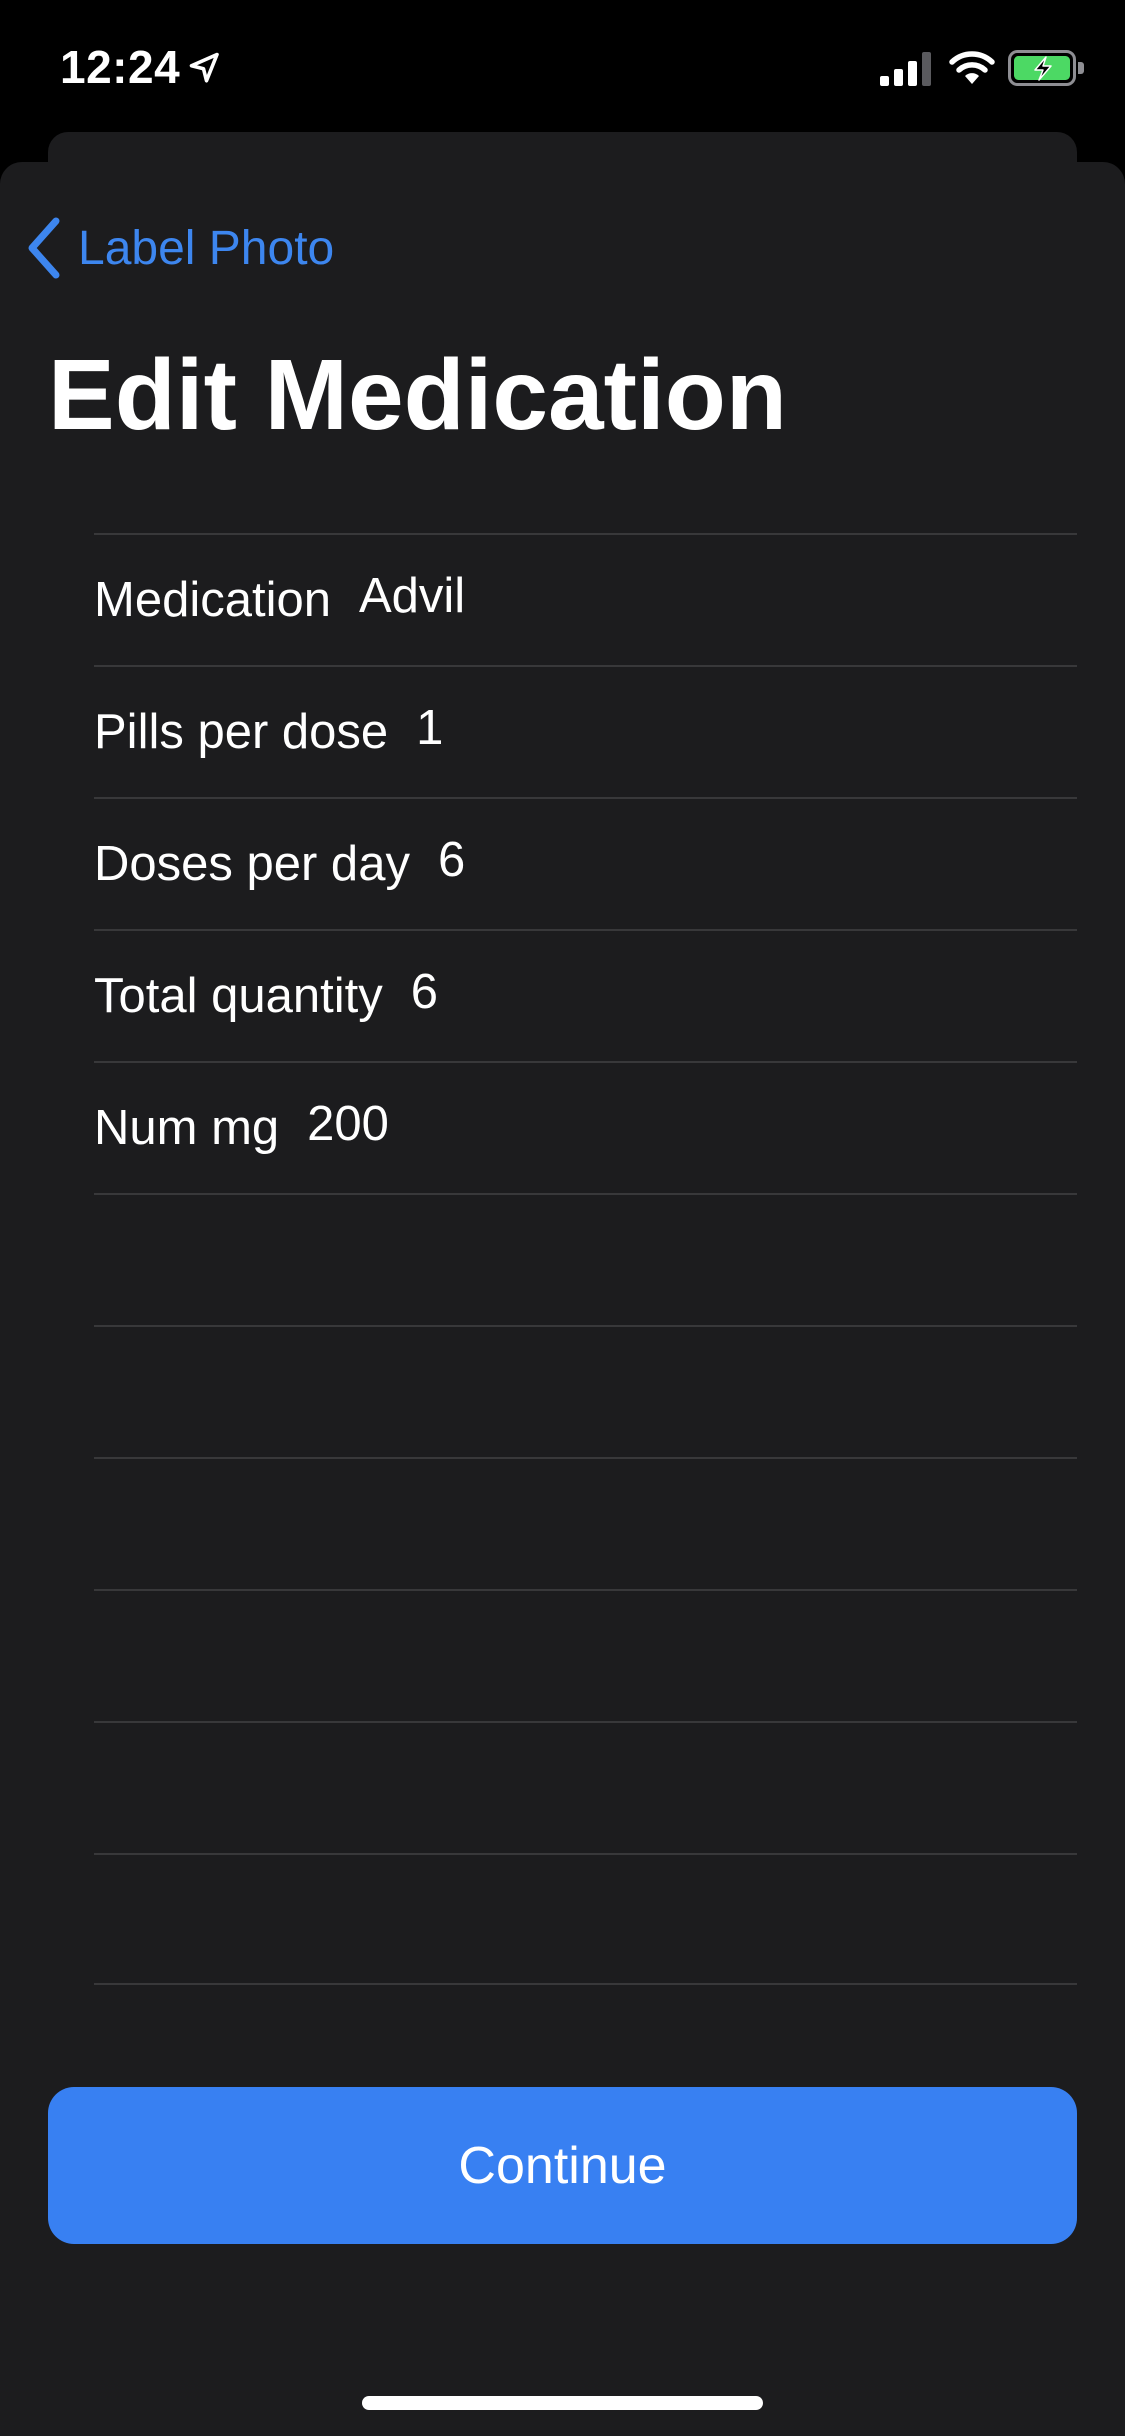 This screenshot has width=1125, height=2436. Describe the element at coordinates (905, 69) in the screenshot. I see `cellular-signal-icon` at that location.